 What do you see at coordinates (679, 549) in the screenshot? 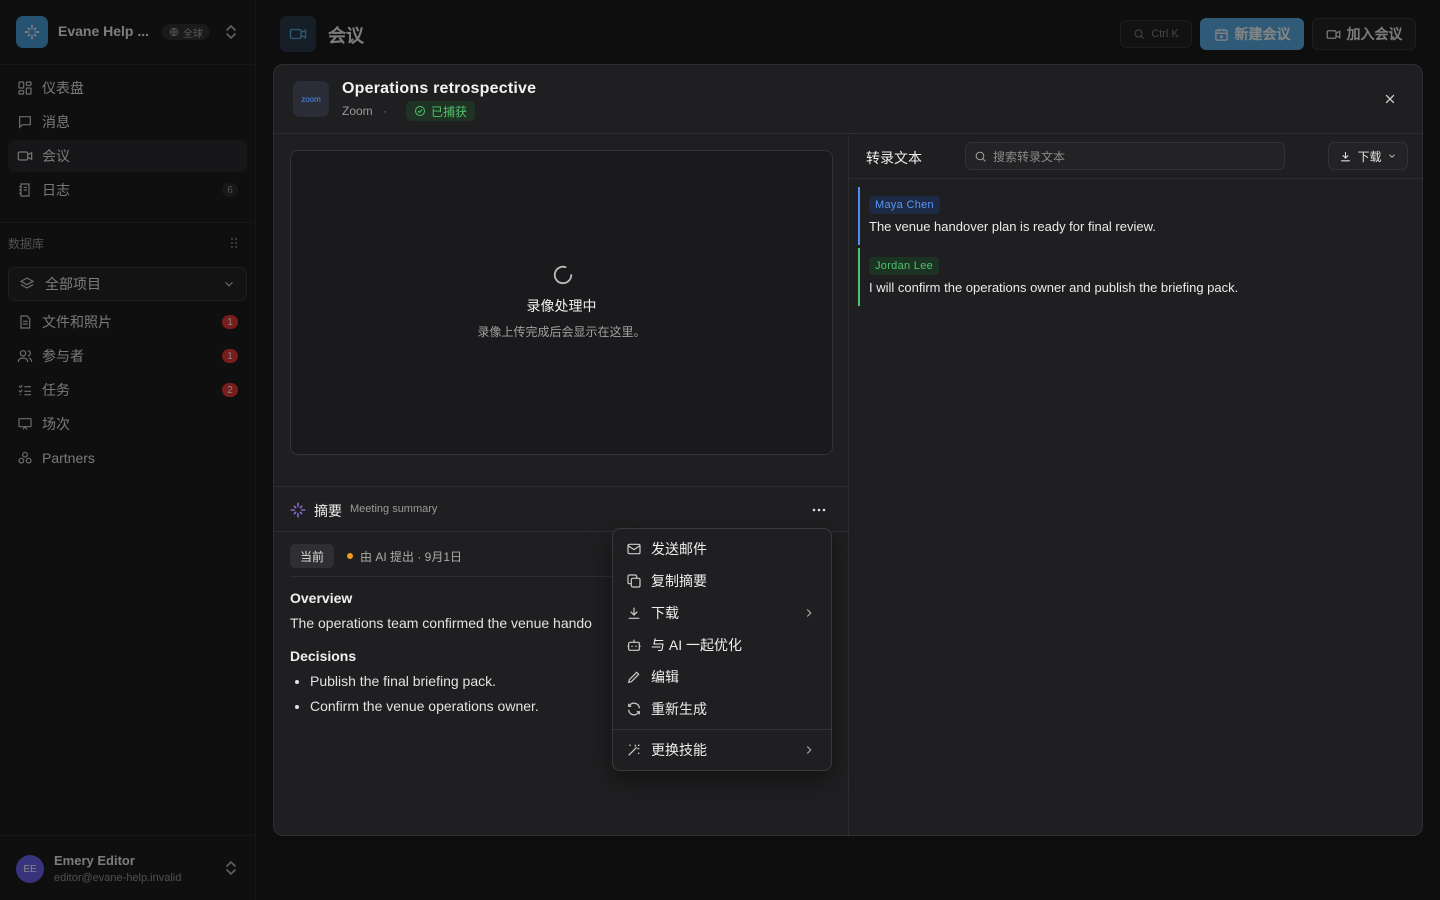
I see `menu-item-label: 发送邮件` at bounding box center [679, 549].